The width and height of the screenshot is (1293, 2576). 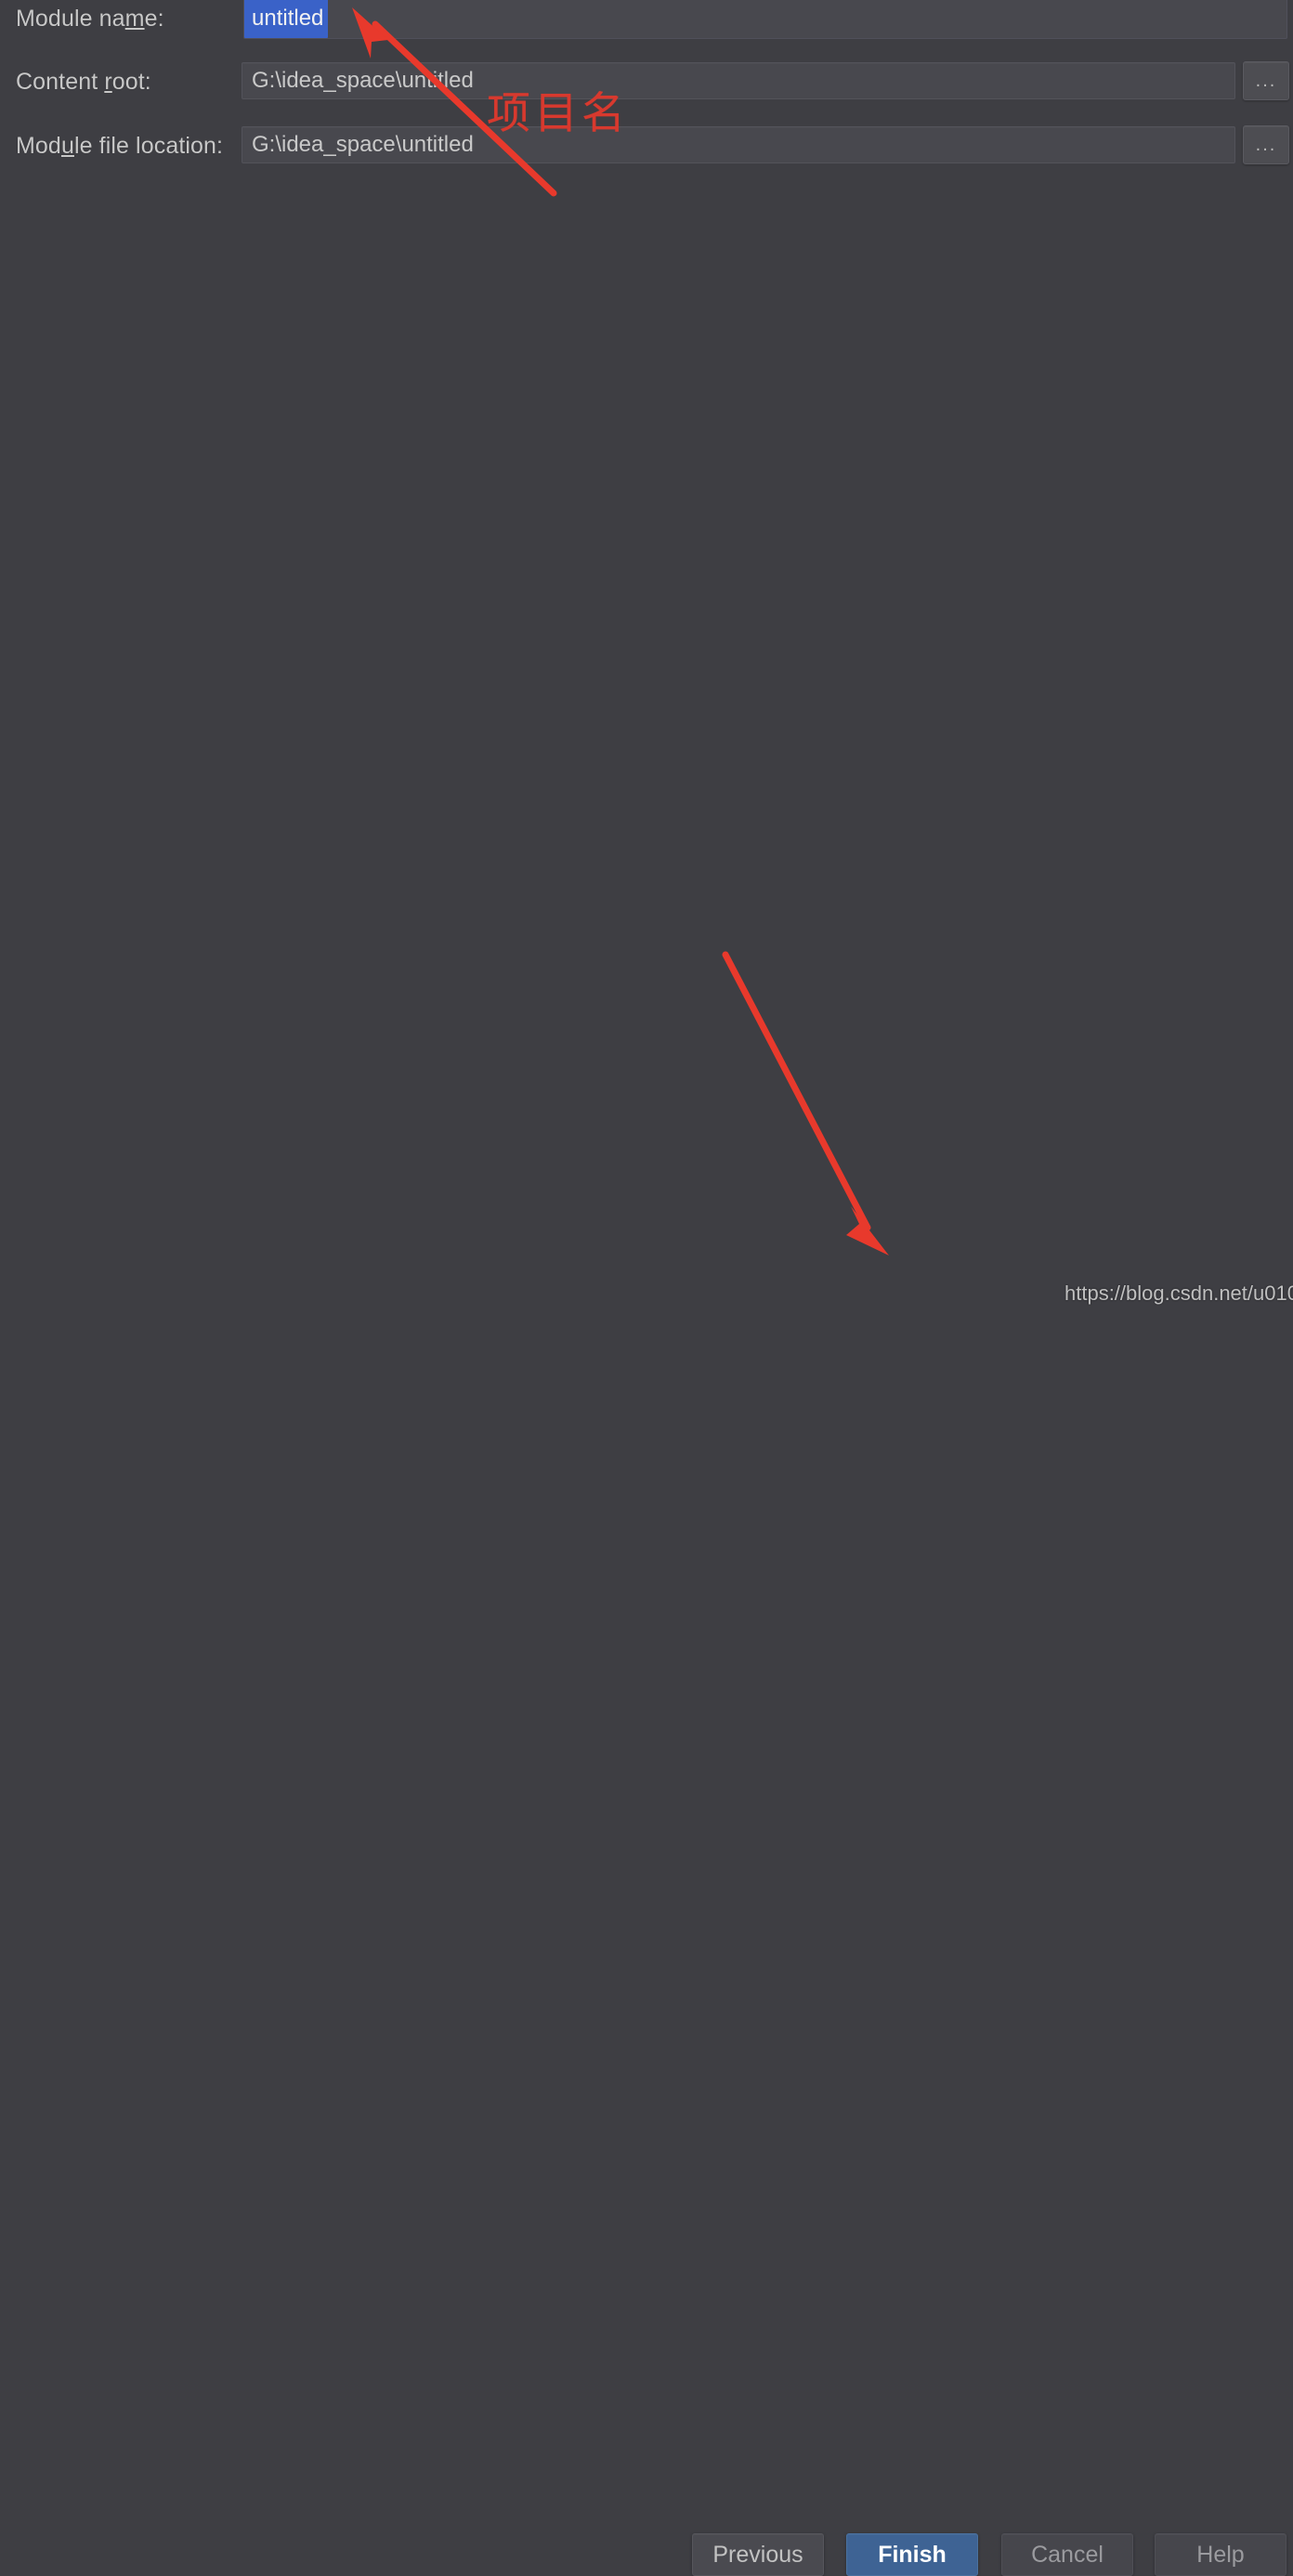 What do you see at coordinates (1220, 2555) in the screenshot?
I see `help-button: Help` at bounding box center [1220, 2555].